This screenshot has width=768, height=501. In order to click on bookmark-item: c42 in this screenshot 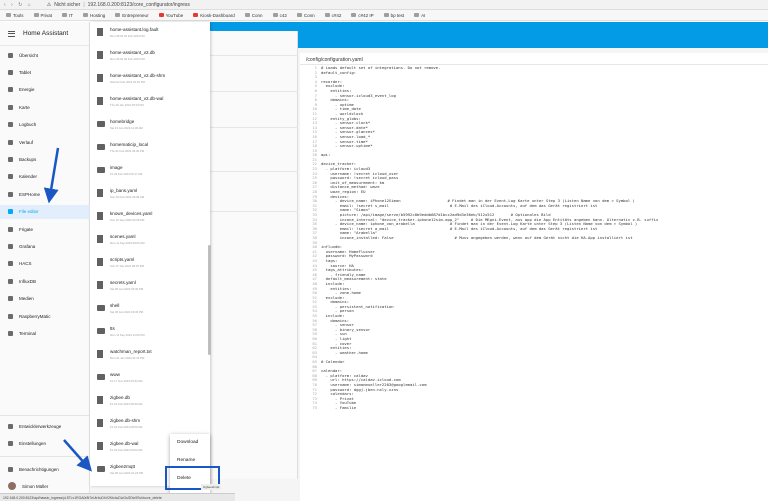, I will do `click(279, 15)`.